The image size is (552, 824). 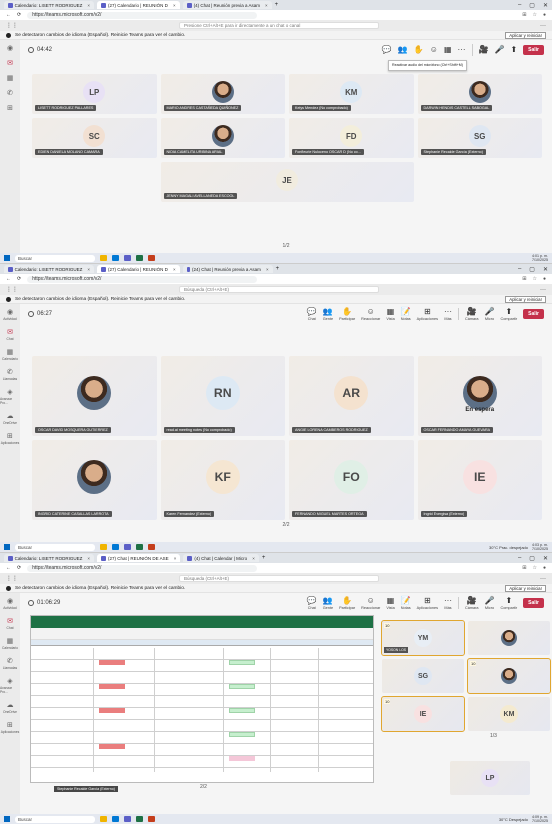 What do you see at coordinates (94, 396) in the screenshot?
I see `participant-tile: OSCAR DAVID MOSQUERA GUTIERREZ` at bounding box center [94, 396].